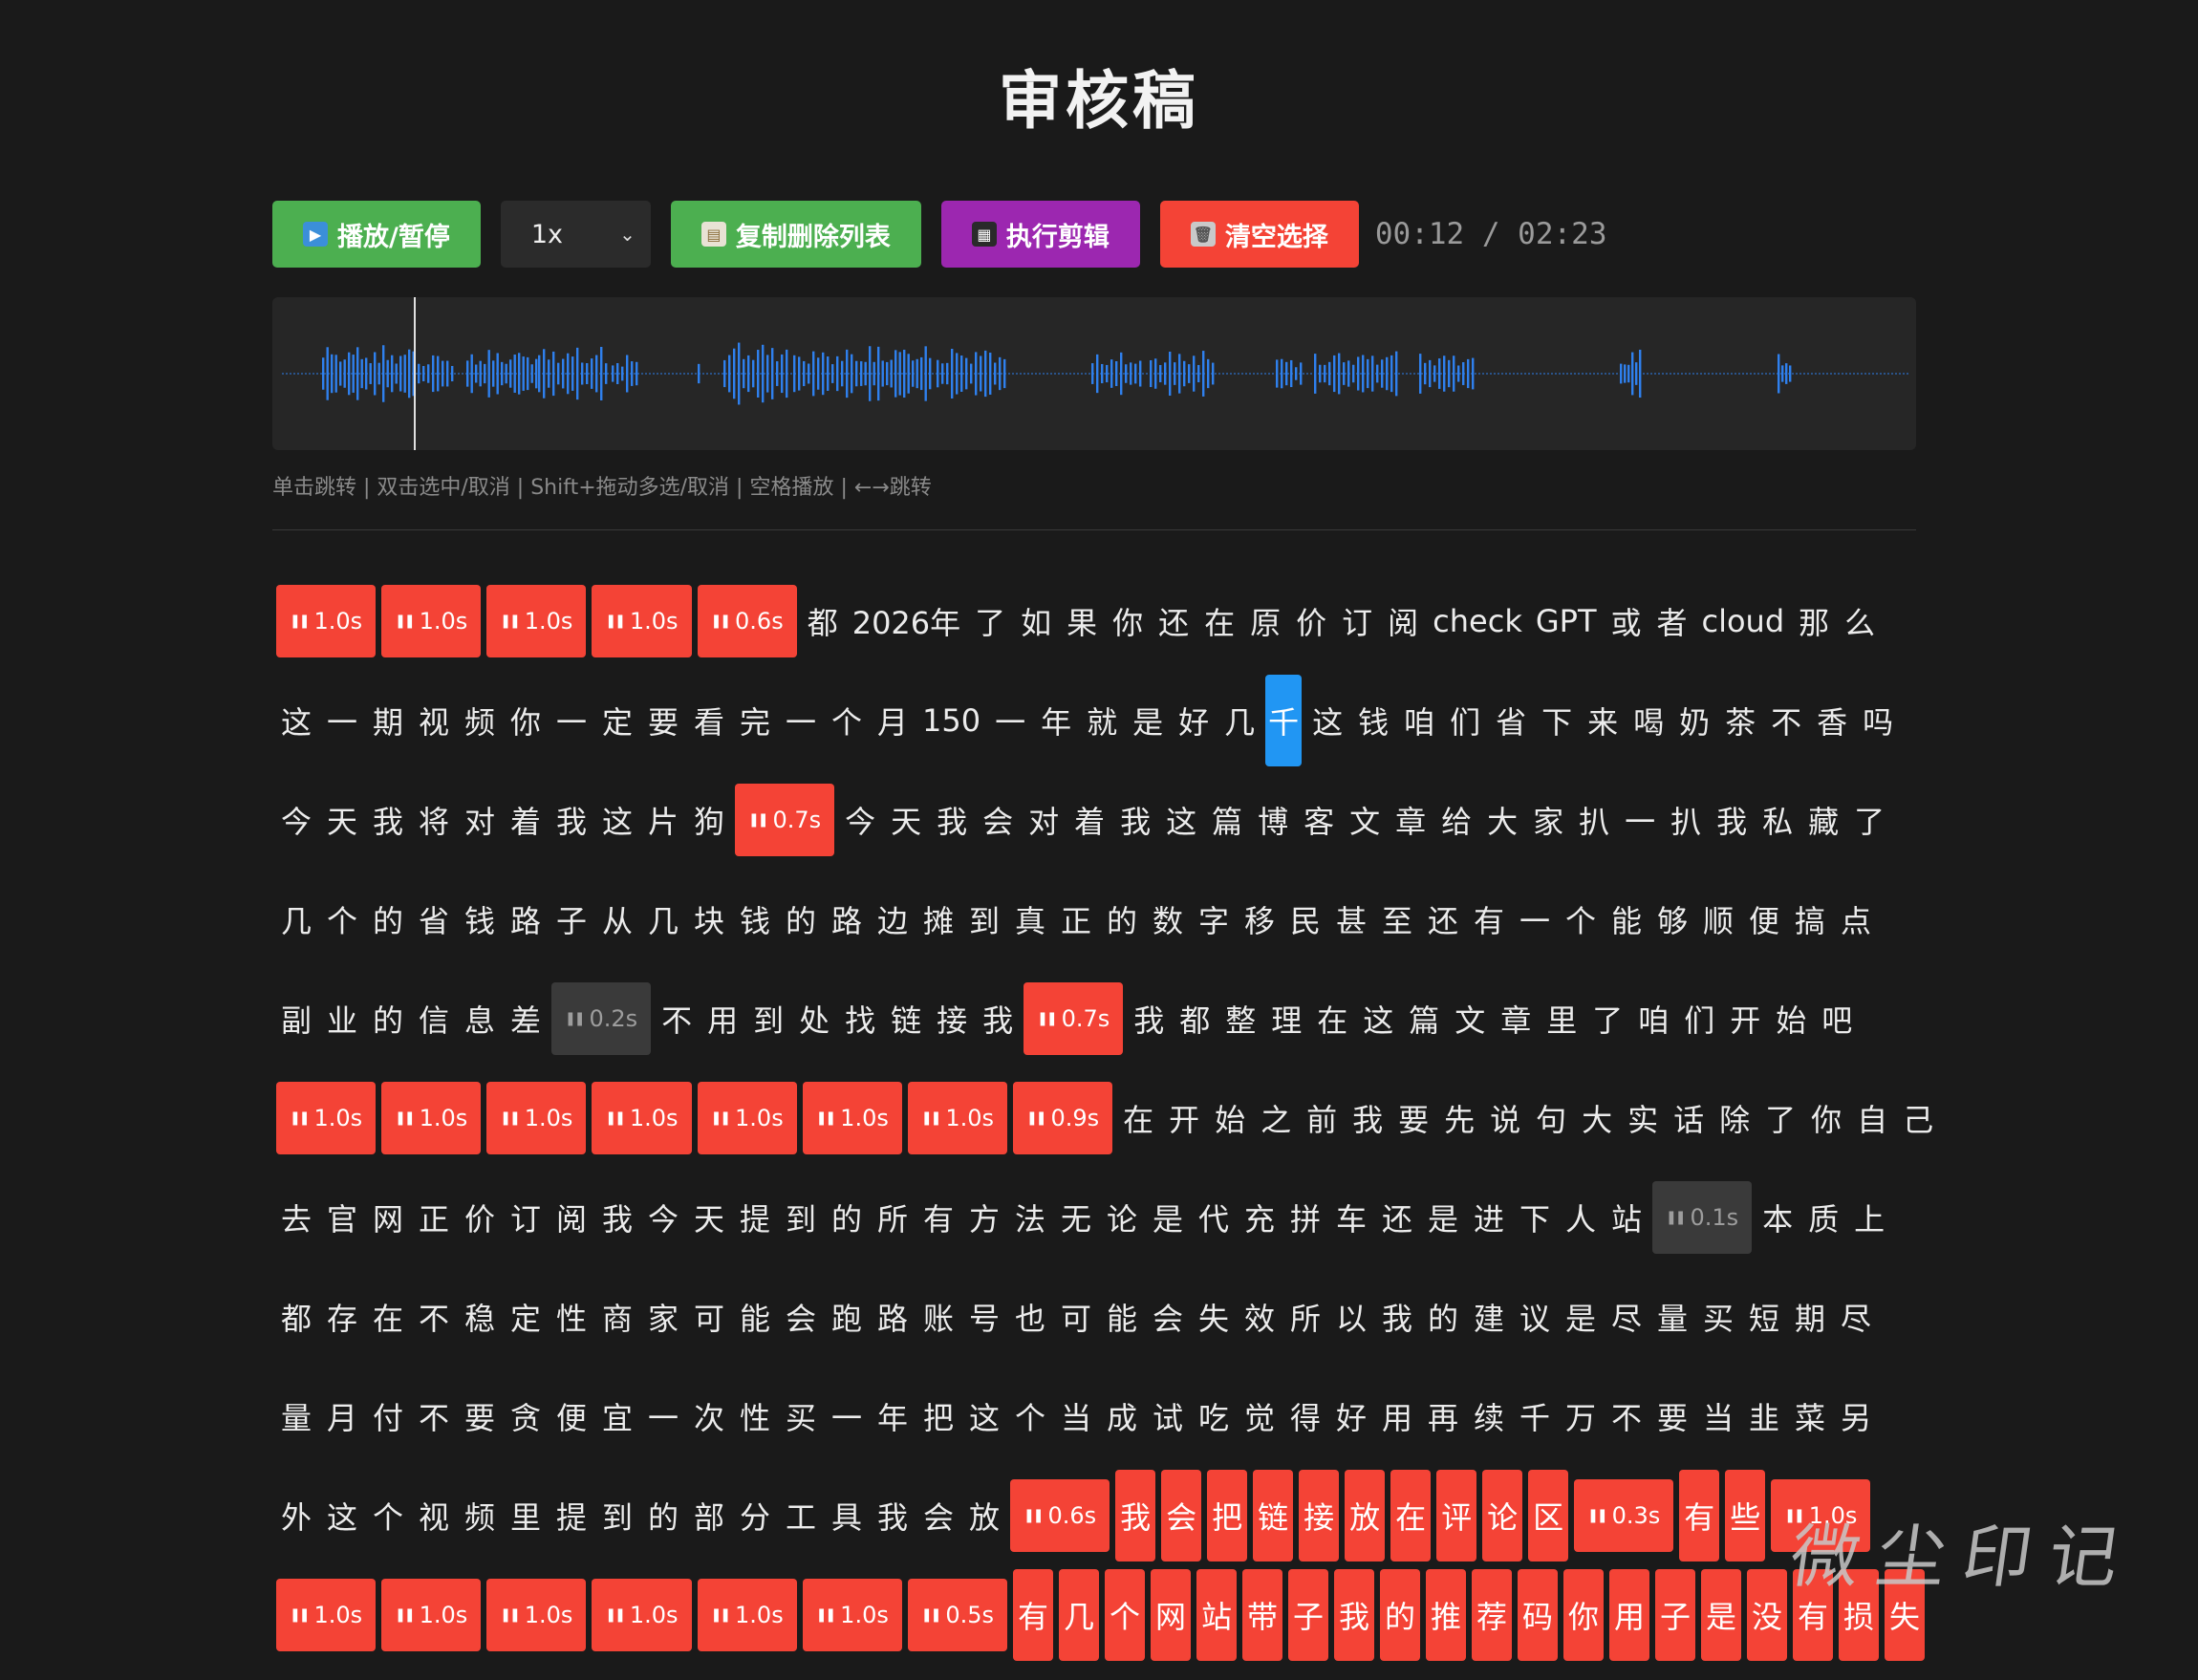  Describe the element at coordinates (893, 920) in the screenshot. I see `word-token: 边` at that location.